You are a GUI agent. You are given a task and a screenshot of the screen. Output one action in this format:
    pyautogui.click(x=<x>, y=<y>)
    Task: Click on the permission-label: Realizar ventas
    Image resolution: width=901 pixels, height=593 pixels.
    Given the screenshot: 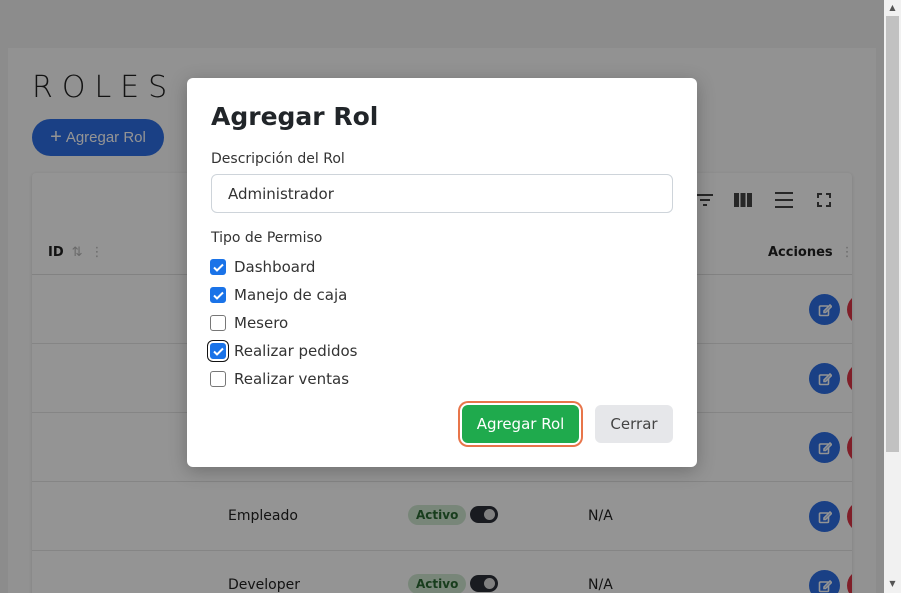 What is the action you would take?
    pyautogui.click(x=292, y=379)
    